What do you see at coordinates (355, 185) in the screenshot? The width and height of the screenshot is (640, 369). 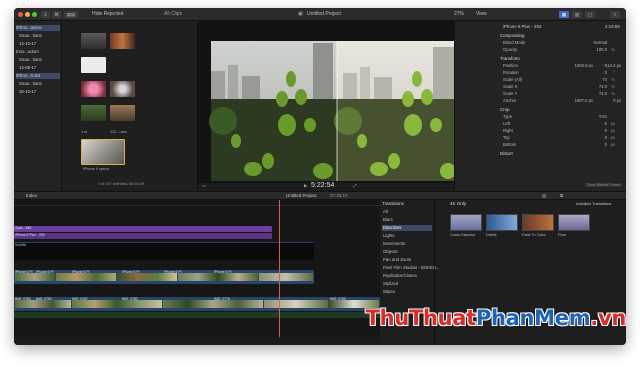 I see `fullscreen-icon: ⤢` at bounding box center [355, 185].